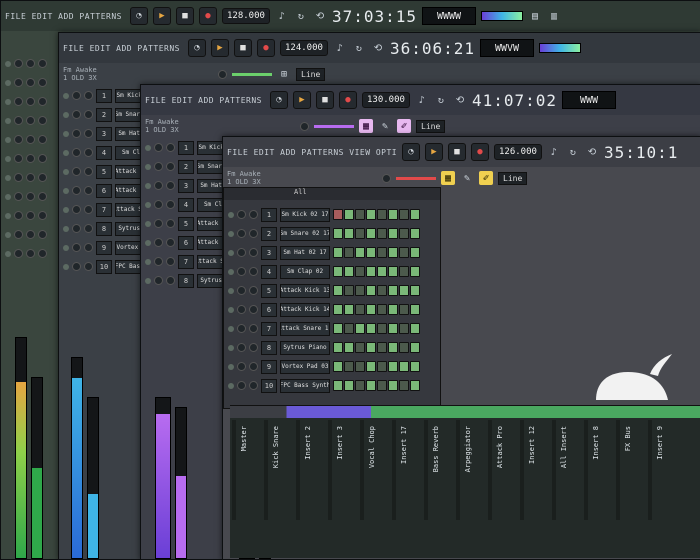 This screenshot has height=560, width=700. I want to click on channel-number: 8, so click(269, 347).